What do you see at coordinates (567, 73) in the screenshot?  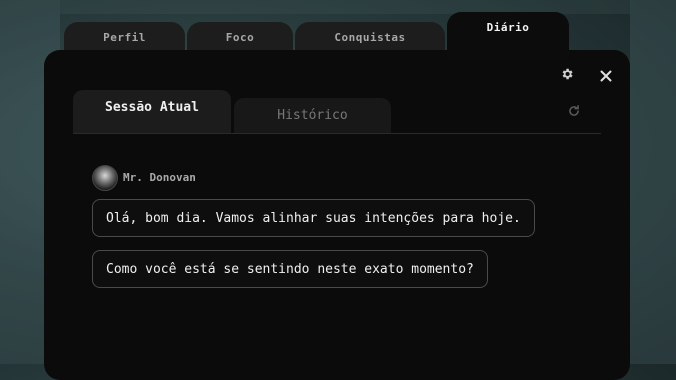 I see `gear-icon` at bounding box center [567, 73].